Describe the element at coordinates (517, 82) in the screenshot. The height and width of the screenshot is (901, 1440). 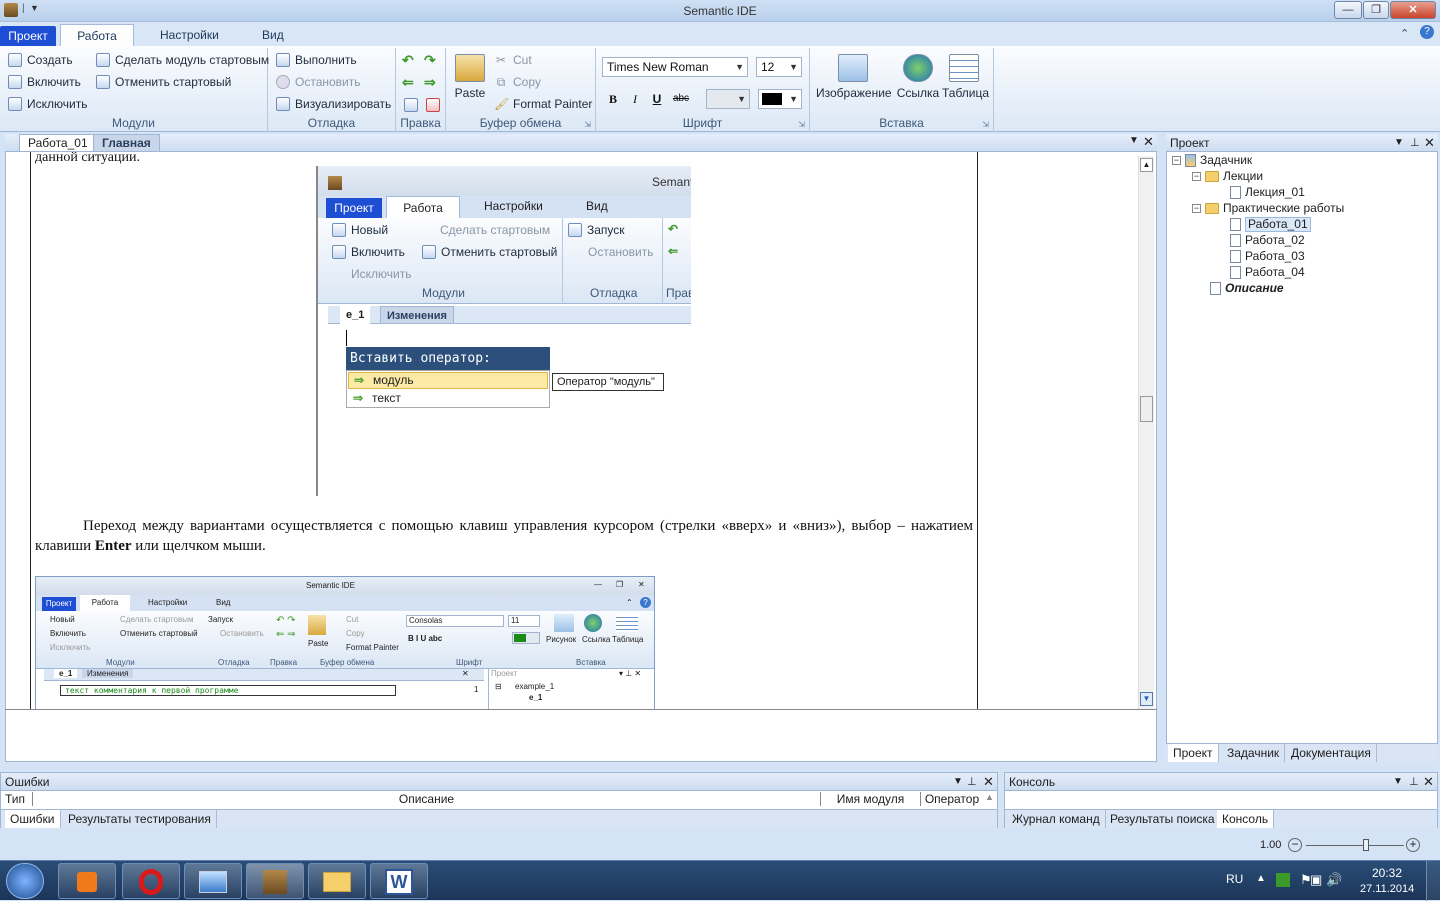
I see `copy-button: ⧉ Copy` at that location.